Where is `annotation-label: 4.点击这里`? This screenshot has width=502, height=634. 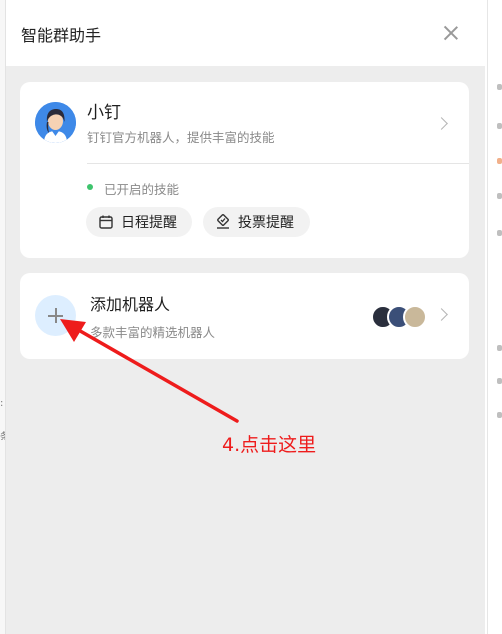 annotation-label: 4.点击这里 is located at coordinates (269, 445).